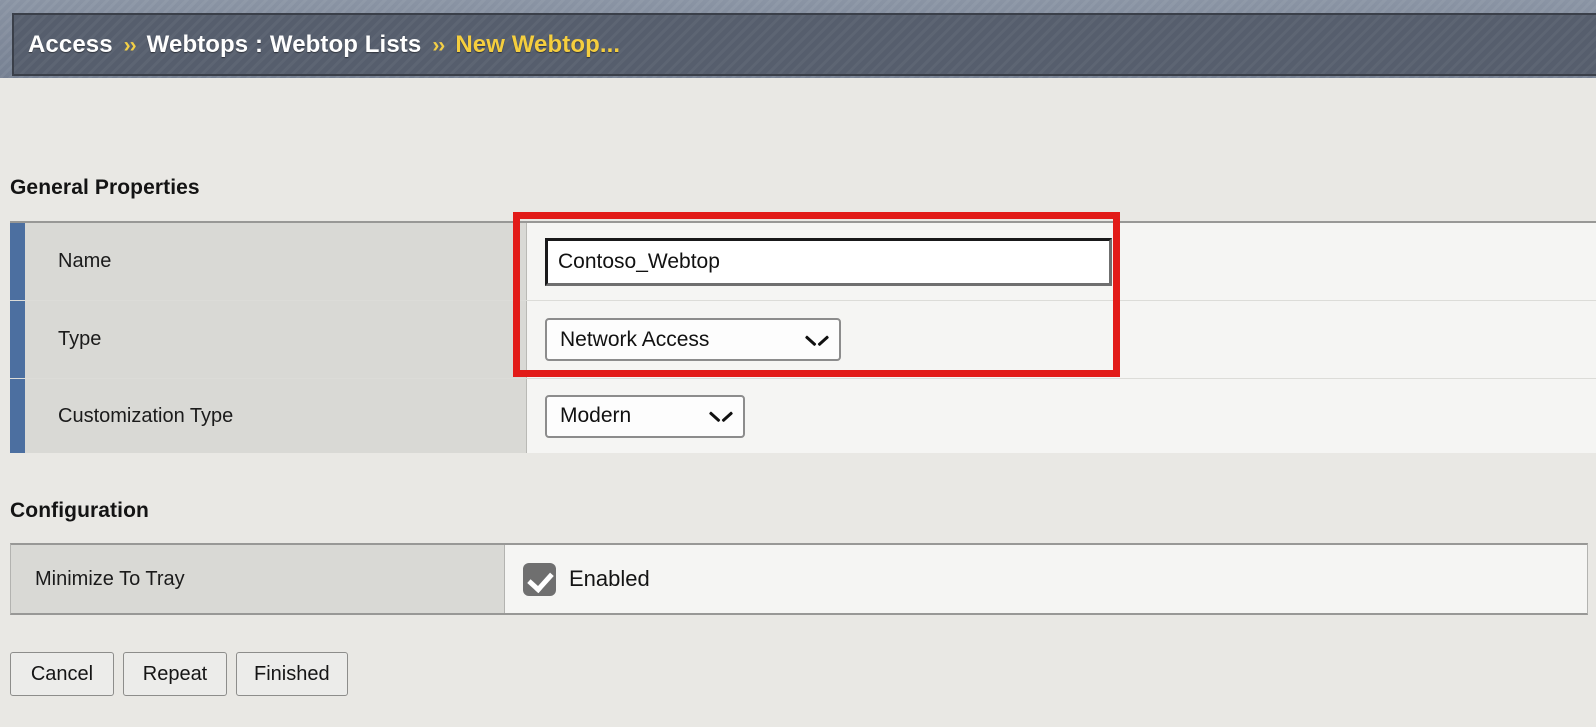 Image resolution: width=1596 pixels, height=727 pixels. Describe the element at coordinates (539, 579) in the screenshot. I see `minimize-to-tray-checkbox` at that location.